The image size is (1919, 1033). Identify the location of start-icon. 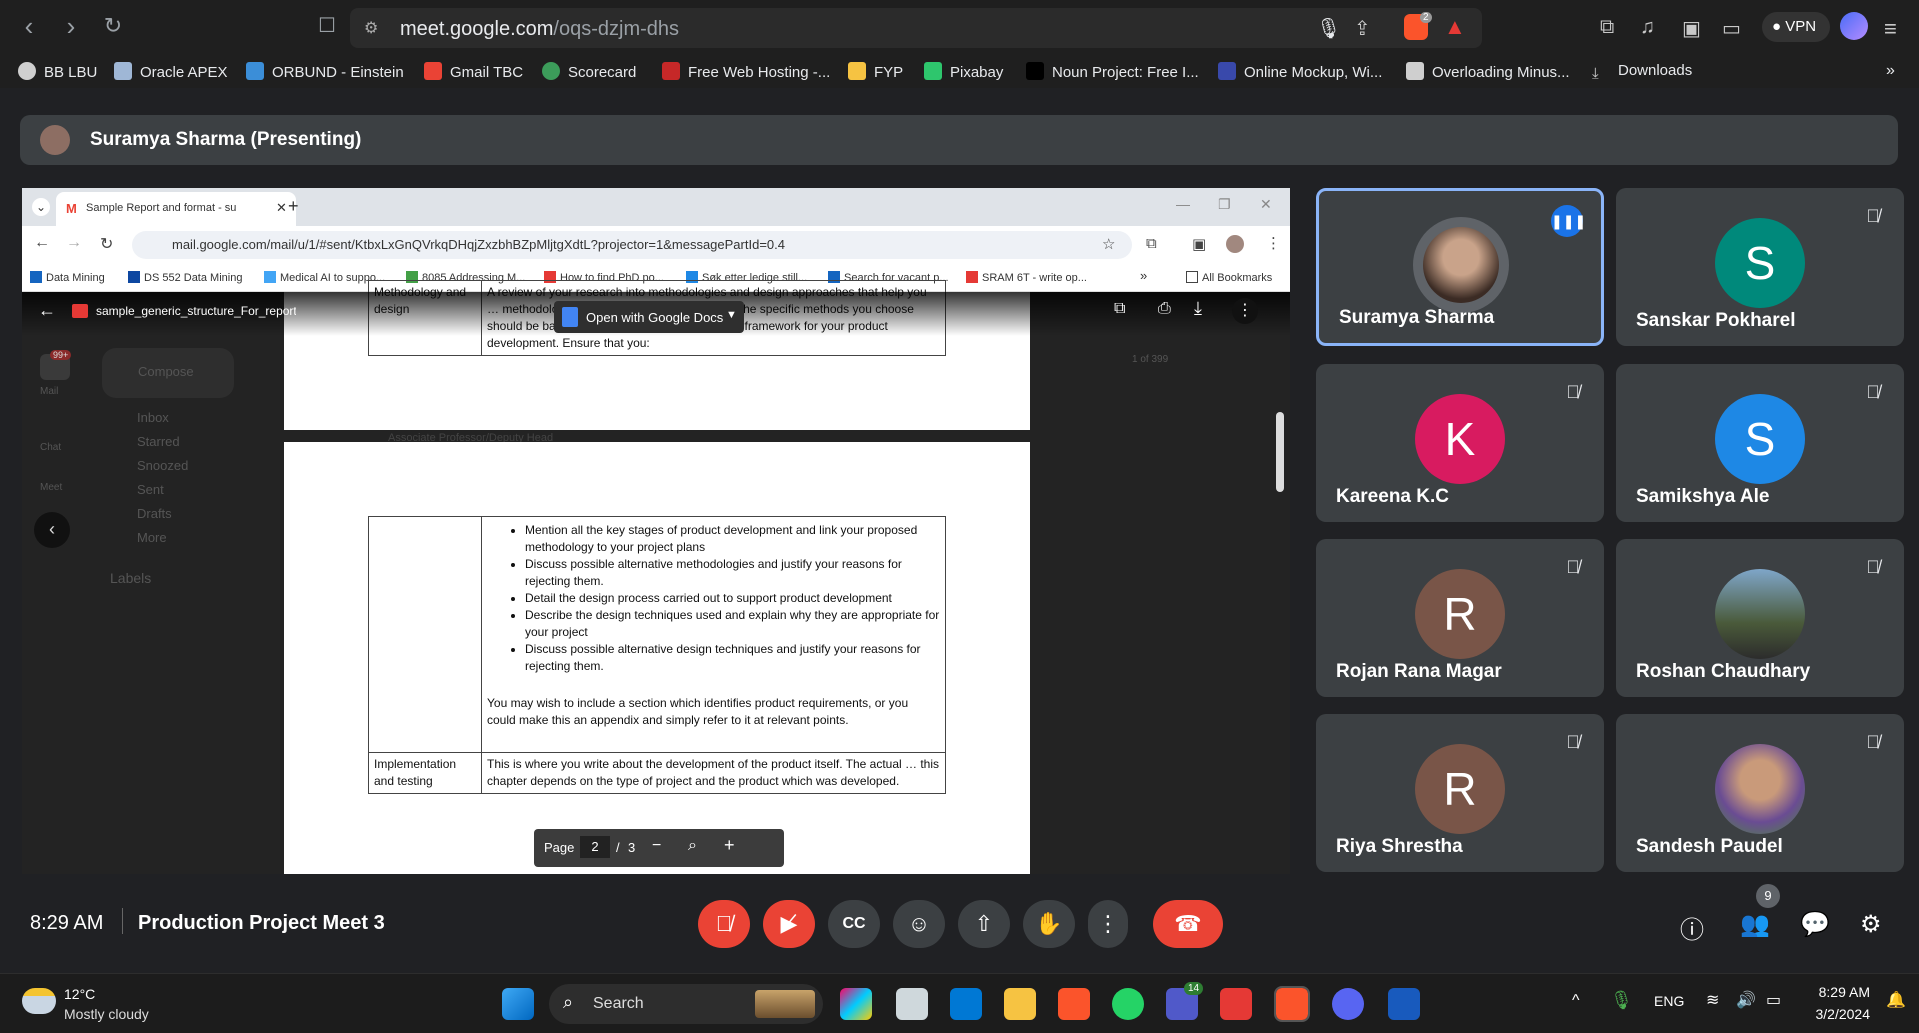
(518, 1004).